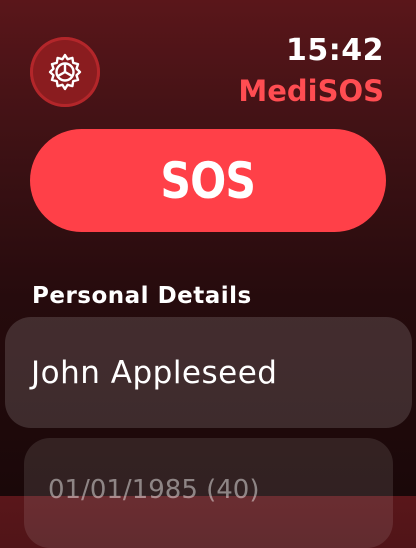 The width and height of the screenshot is (416, 548). I want to click on name-value: John Appleseed, so click(154, 372).